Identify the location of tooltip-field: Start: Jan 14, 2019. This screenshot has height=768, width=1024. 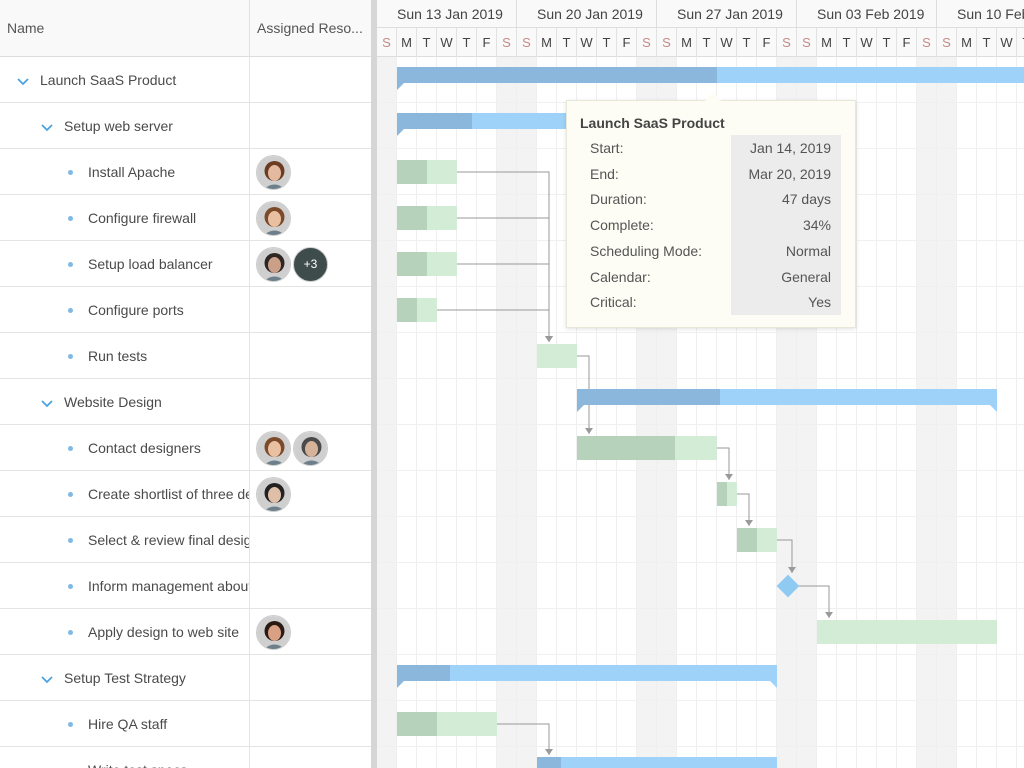
(715, 148).